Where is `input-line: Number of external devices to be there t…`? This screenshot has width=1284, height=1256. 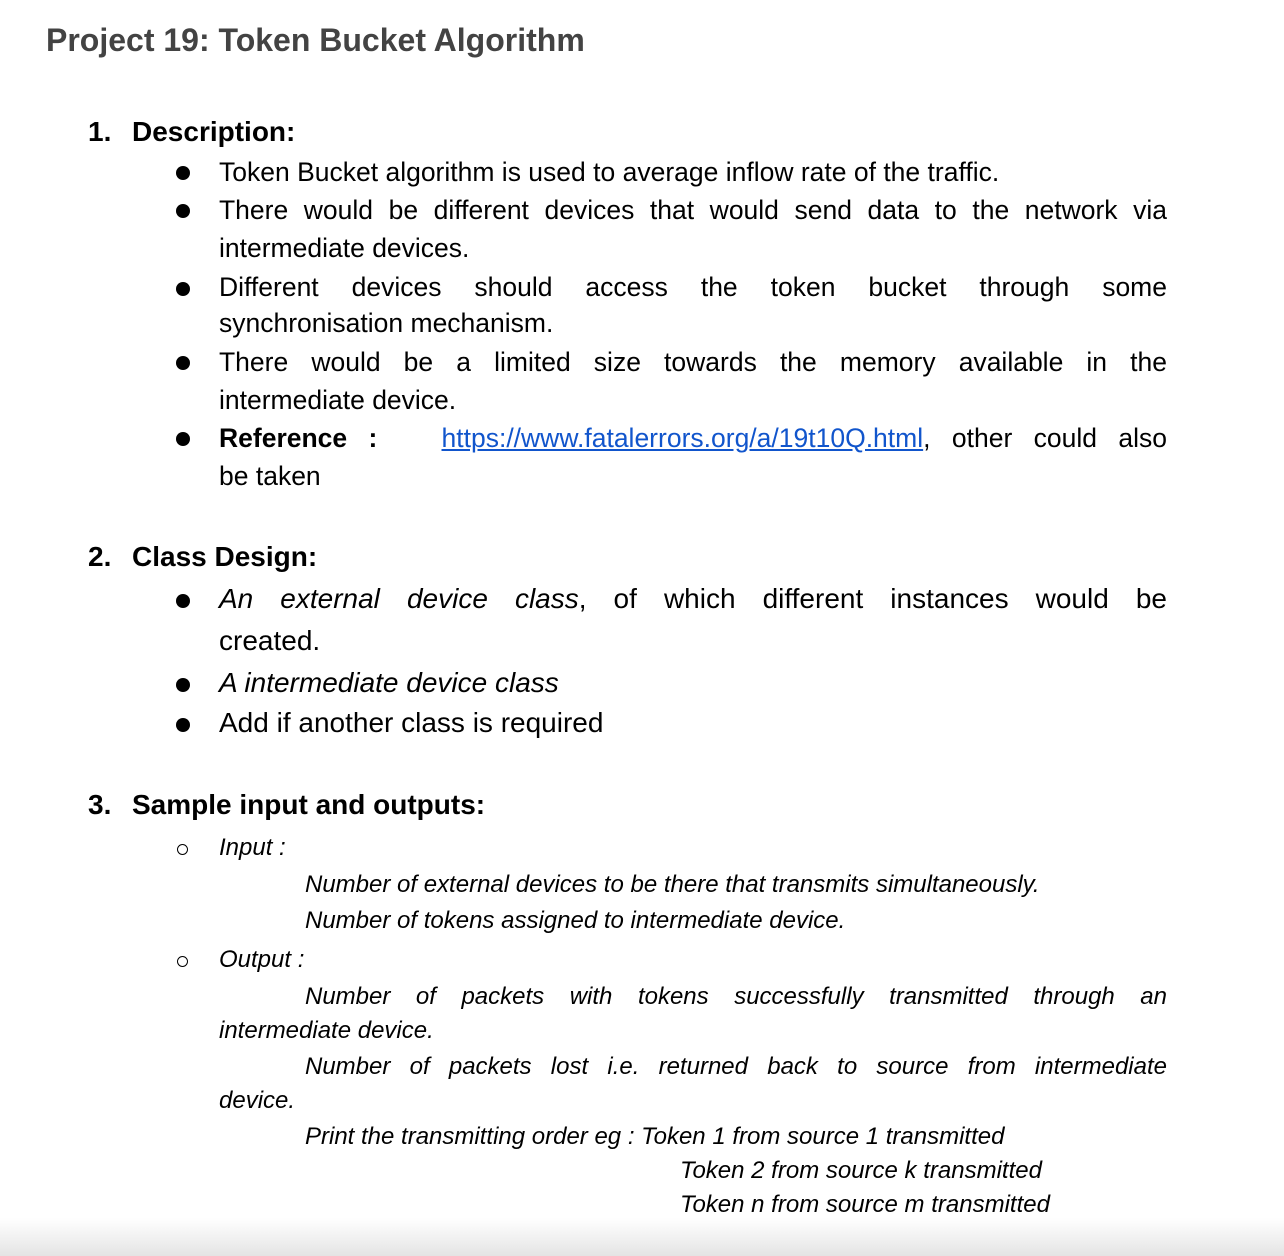 input-line: Number of external devices to be there t… is located at coordinates (672, 884).